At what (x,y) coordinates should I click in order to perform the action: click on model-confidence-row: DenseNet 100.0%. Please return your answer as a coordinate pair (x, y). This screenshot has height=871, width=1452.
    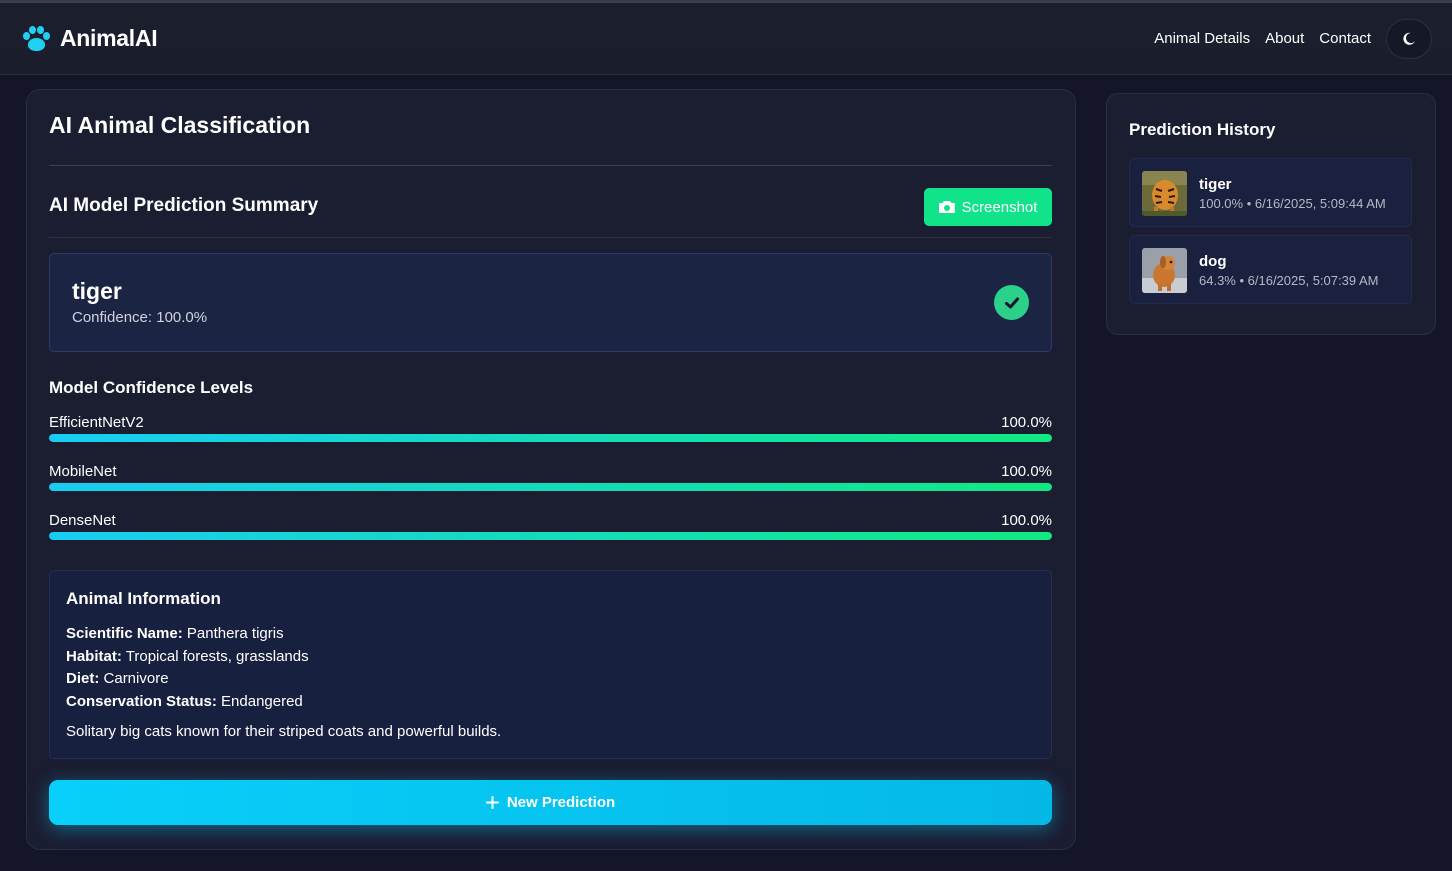
    Looking at the image, I should click on (550, 527).